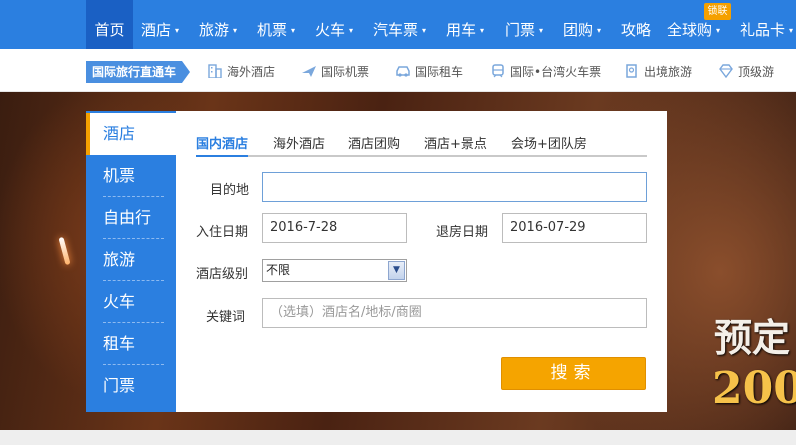  What do you see at coordinates (717, 11) in the screenshot?
I see `nav-badge: 锁联` at bounding box center [717, 11].